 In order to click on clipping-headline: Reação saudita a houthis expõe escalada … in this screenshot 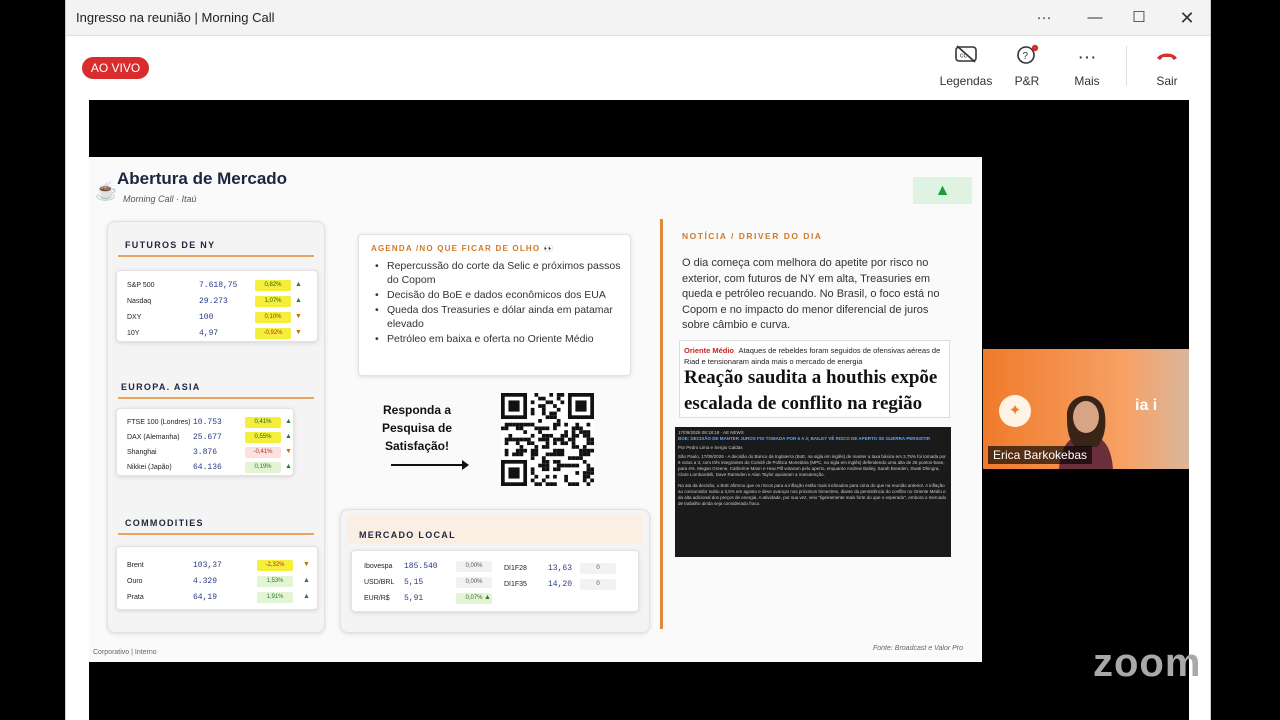, I will do `click(811, 390)`.